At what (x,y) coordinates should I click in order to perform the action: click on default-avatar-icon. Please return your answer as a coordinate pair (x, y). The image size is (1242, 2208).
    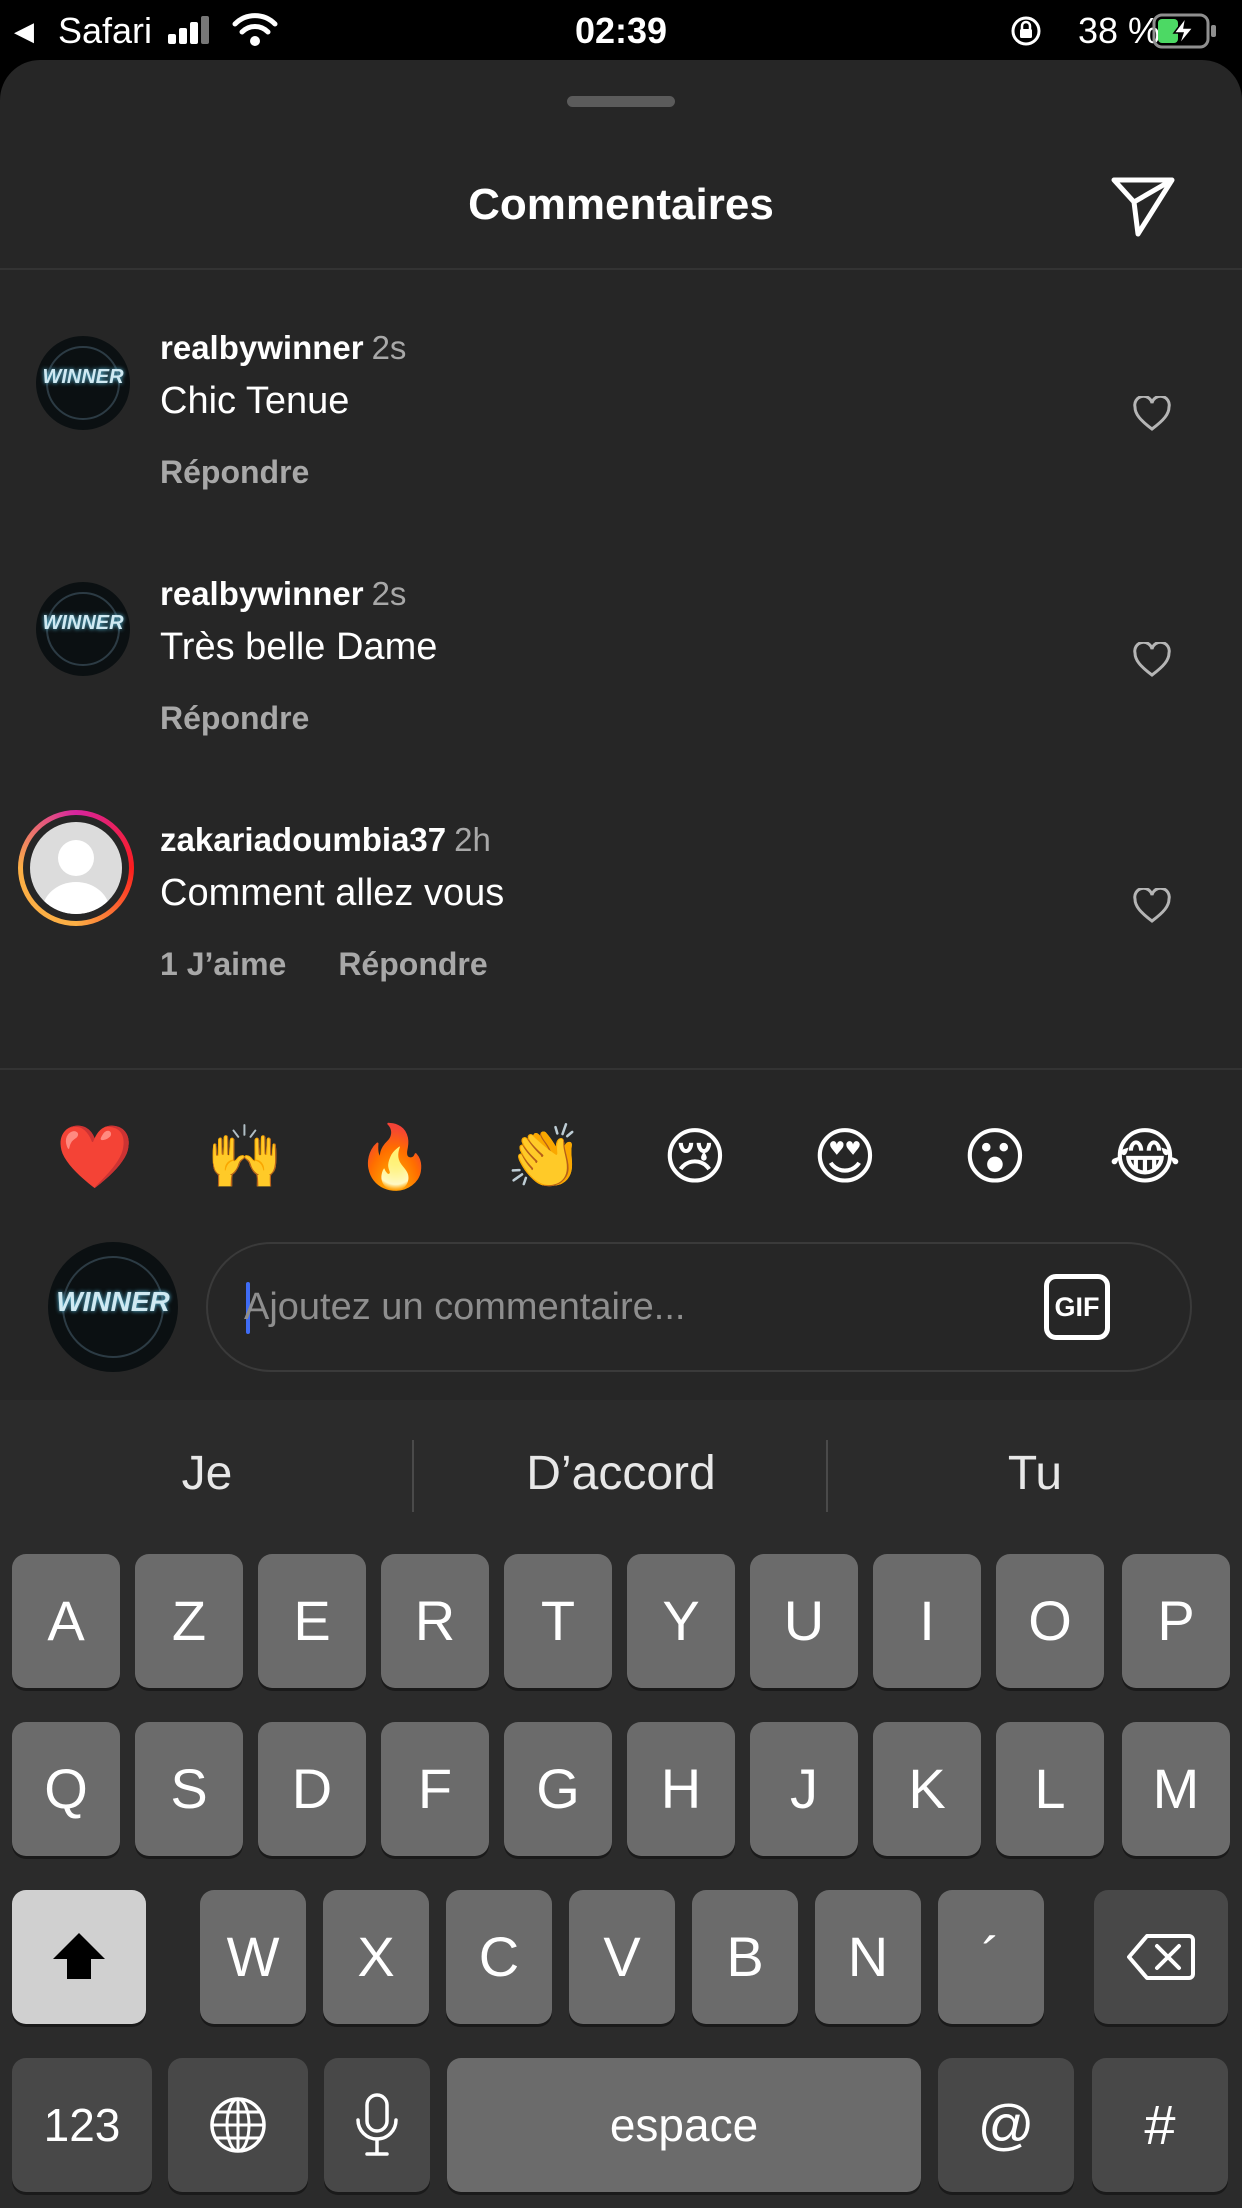
    Looking at the image, I should click on (76, 868).